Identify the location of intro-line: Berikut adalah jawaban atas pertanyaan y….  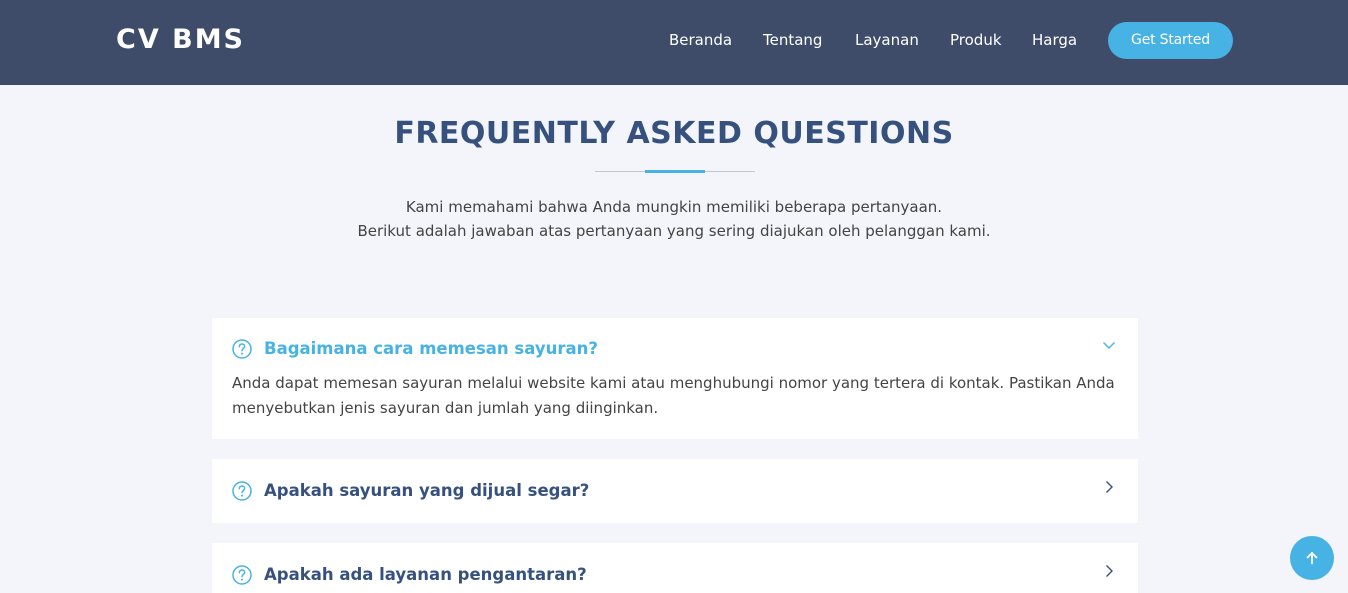
(674, 231).